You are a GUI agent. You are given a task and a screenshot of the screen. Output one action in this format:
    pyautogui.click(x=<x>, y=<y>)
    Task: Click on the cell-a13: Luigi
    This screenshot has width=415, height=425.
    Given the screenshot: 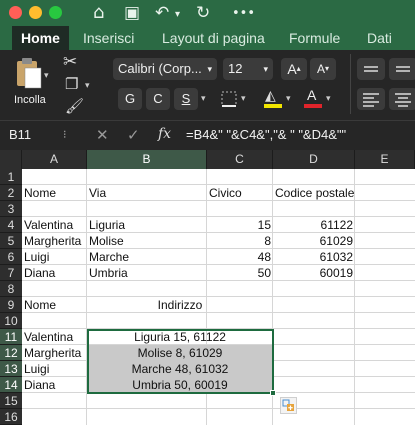 What is the action you would take?
    pyautogui.click(x=54, y=369)
    